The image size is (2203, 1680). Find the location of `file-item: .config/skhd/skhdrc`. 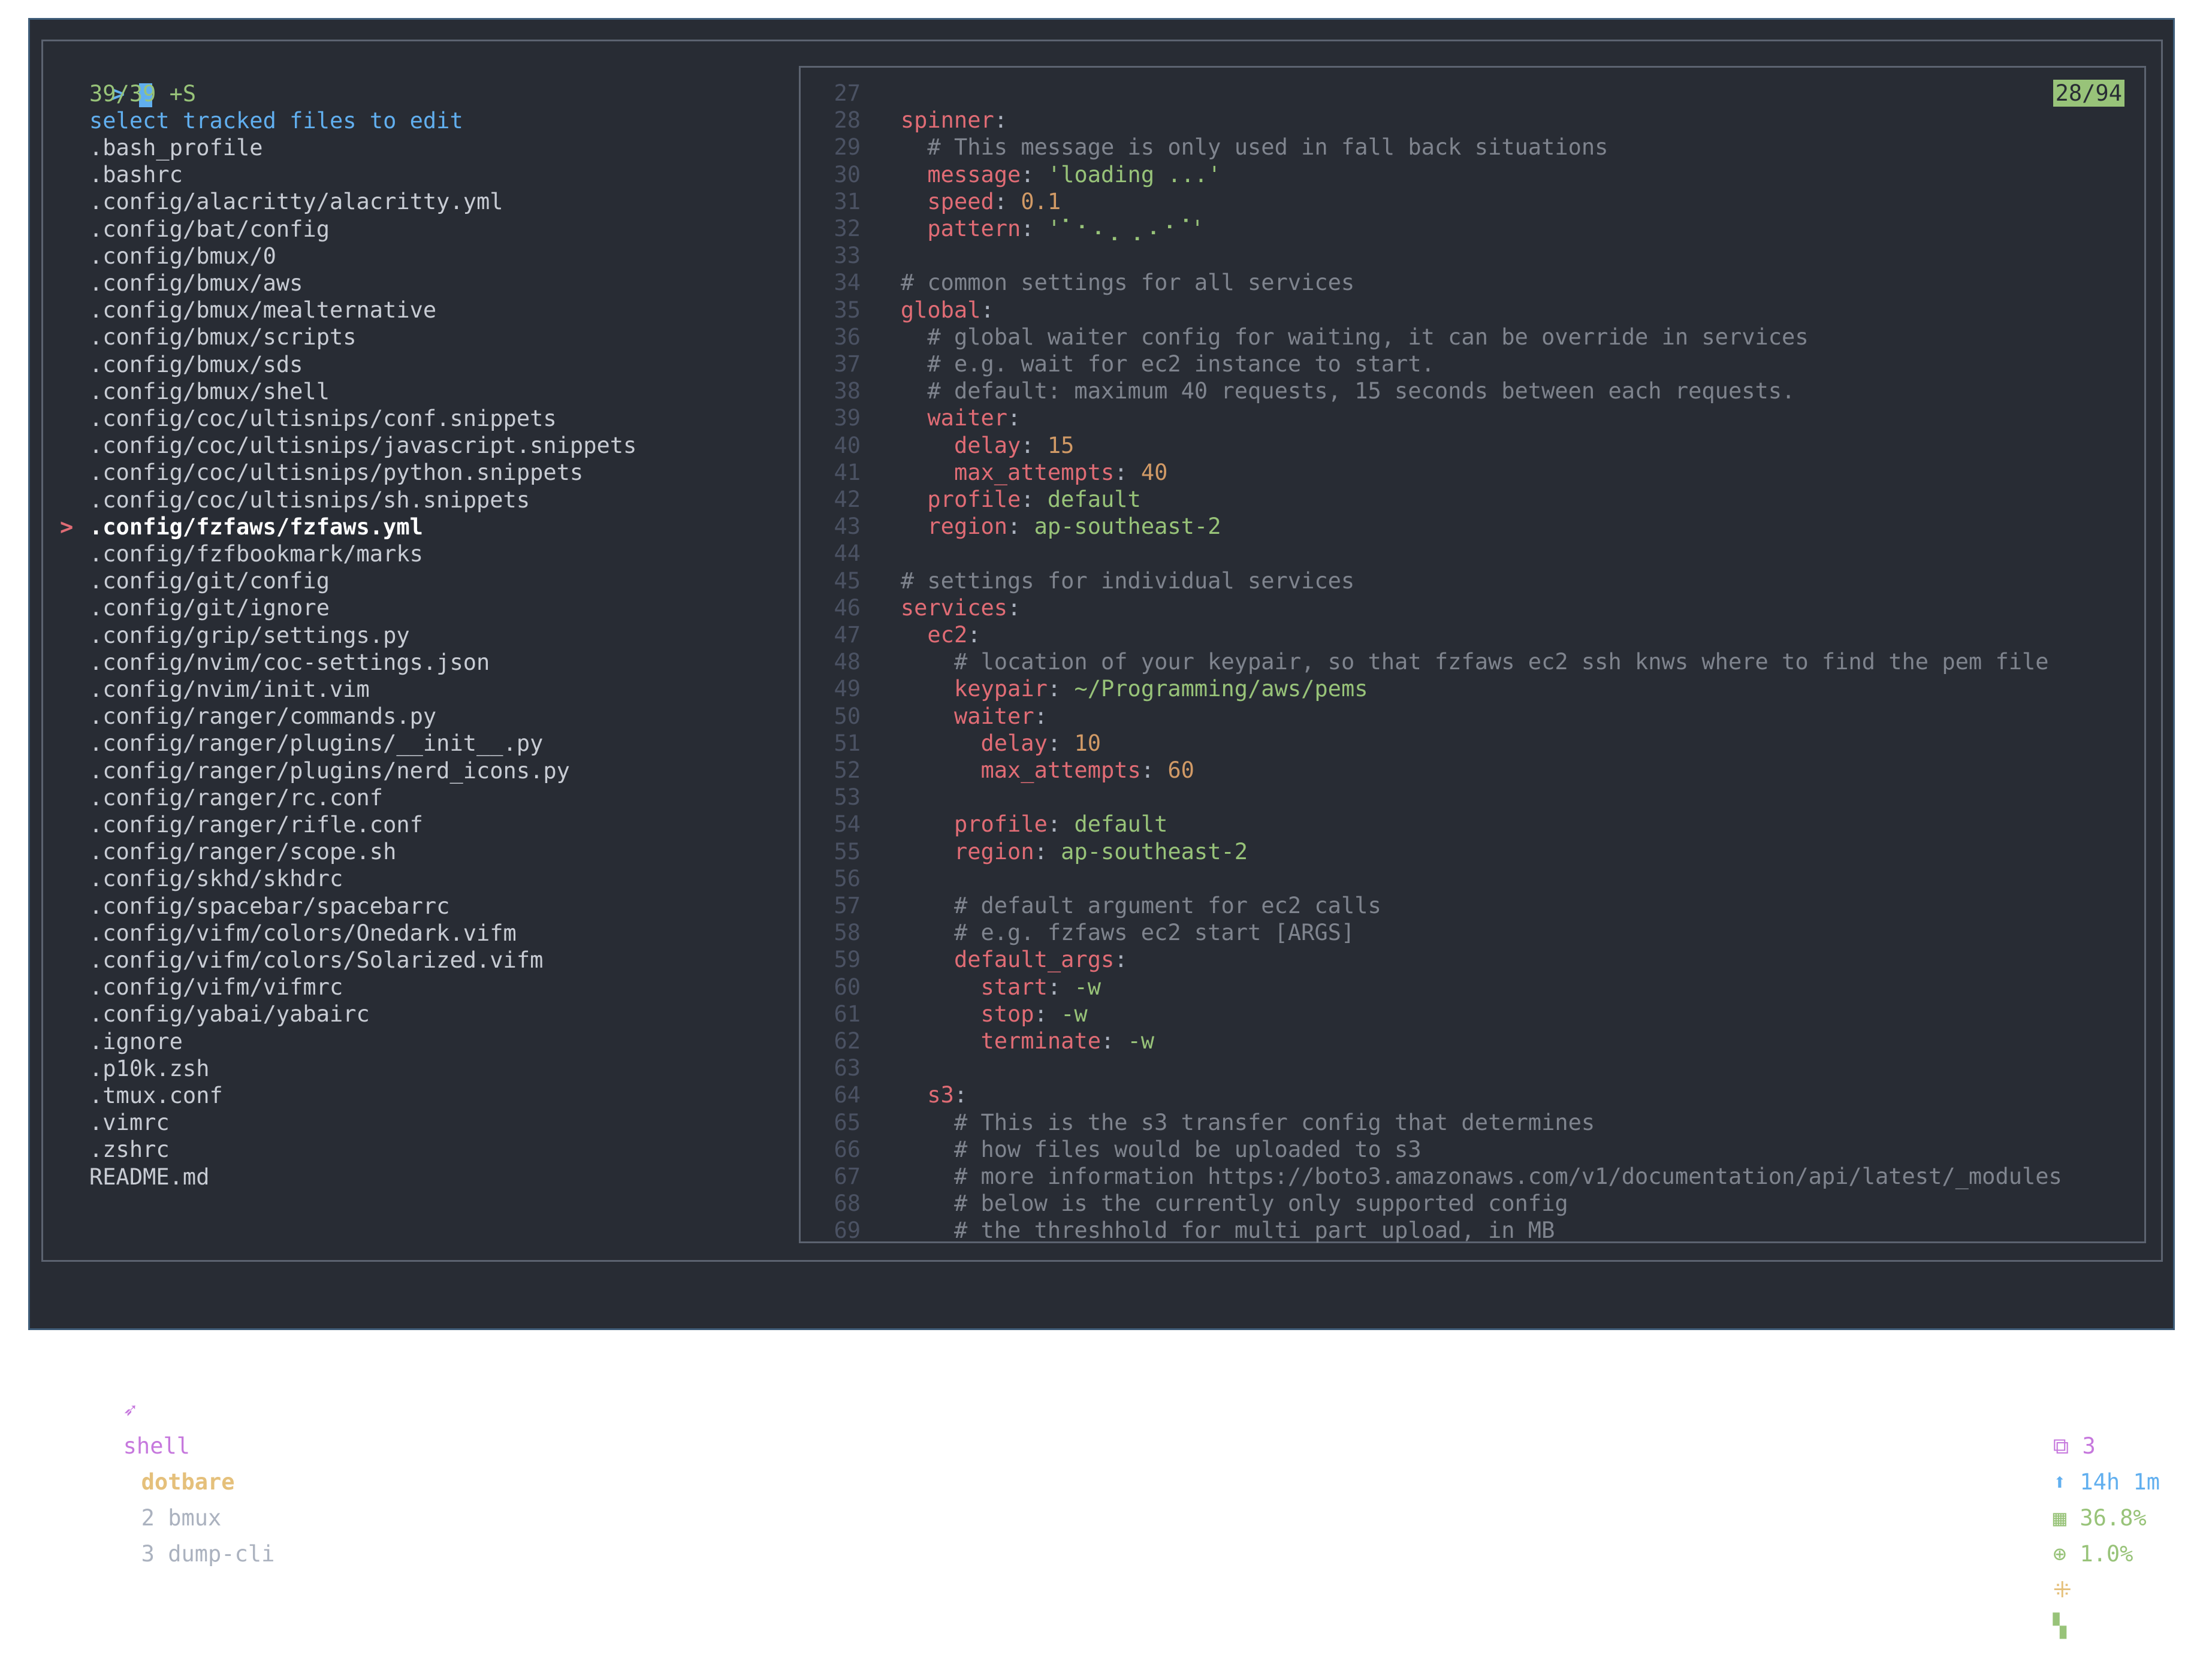

file-item: .config/skhd/skhdrc is located at coordinates (216, 879).